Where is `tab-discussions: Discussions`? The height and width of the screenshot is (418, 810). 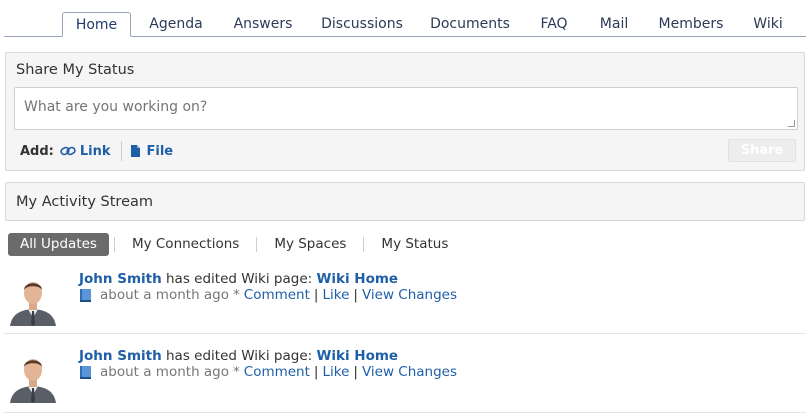 tab-discussions: Discussions is located at coordinates (362, 24).